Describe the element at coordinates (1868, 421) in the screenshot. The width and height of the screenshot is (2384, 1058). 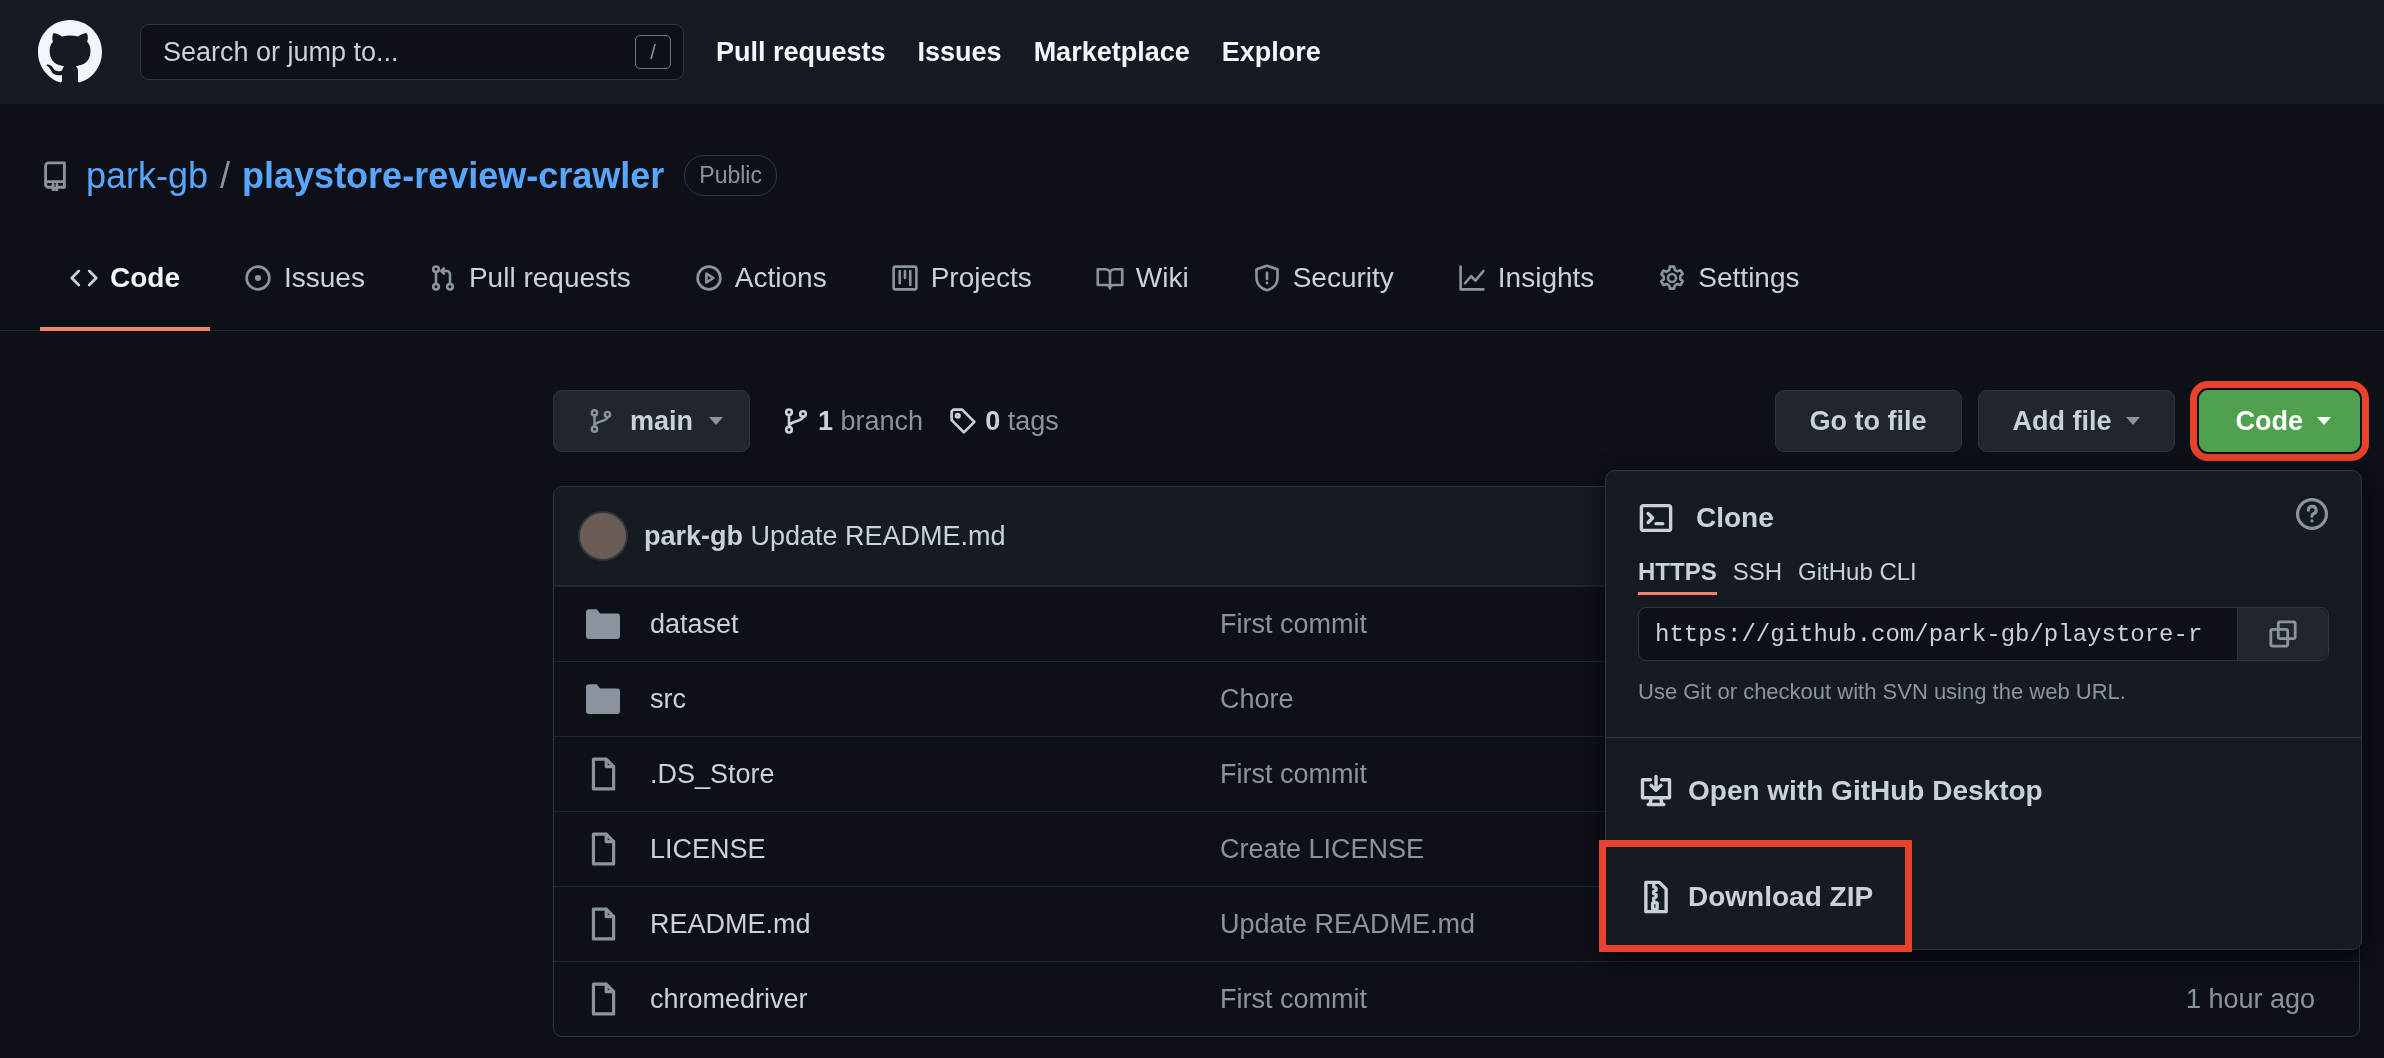
I see `go-to-file-button: Go to file` at that location.